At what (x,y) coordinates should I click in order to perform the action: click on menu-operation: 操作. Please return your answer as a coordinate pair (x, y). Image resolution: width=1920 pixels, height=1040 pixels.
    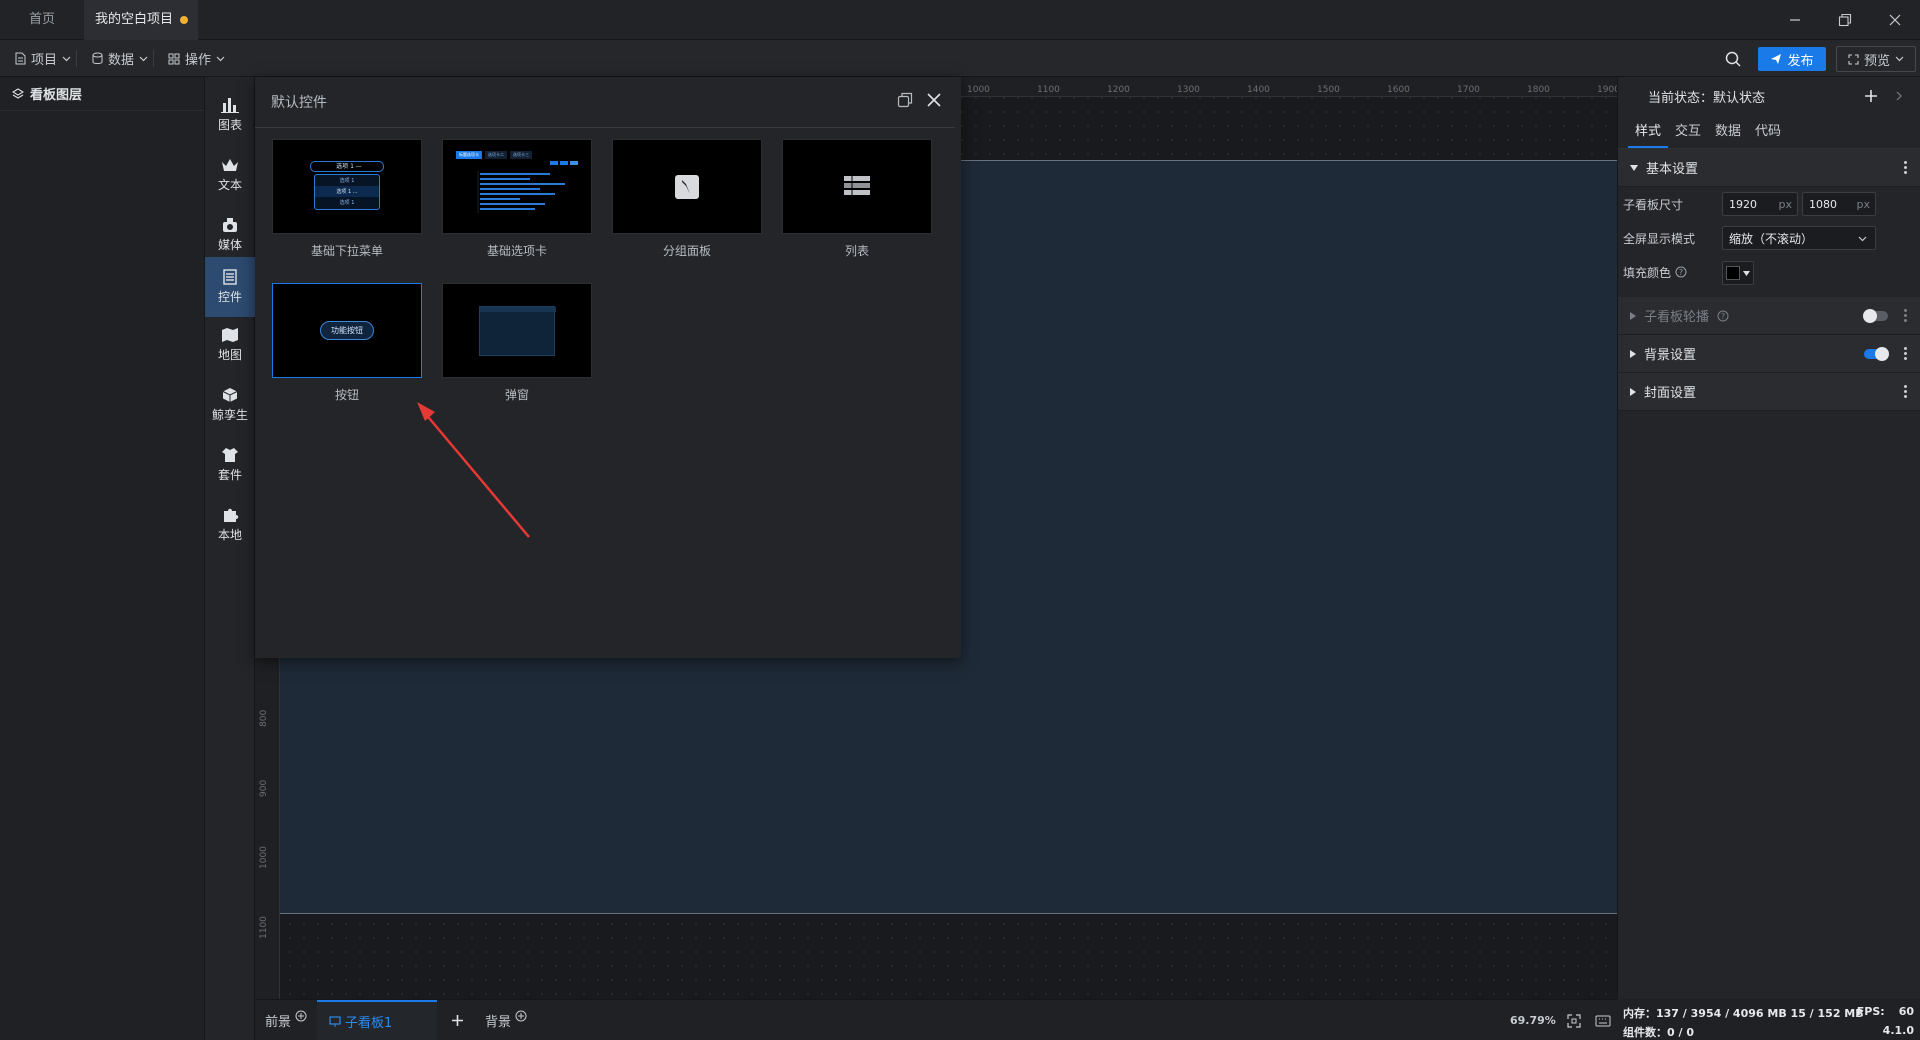
    Looking at the image, I should click on (196, 58).